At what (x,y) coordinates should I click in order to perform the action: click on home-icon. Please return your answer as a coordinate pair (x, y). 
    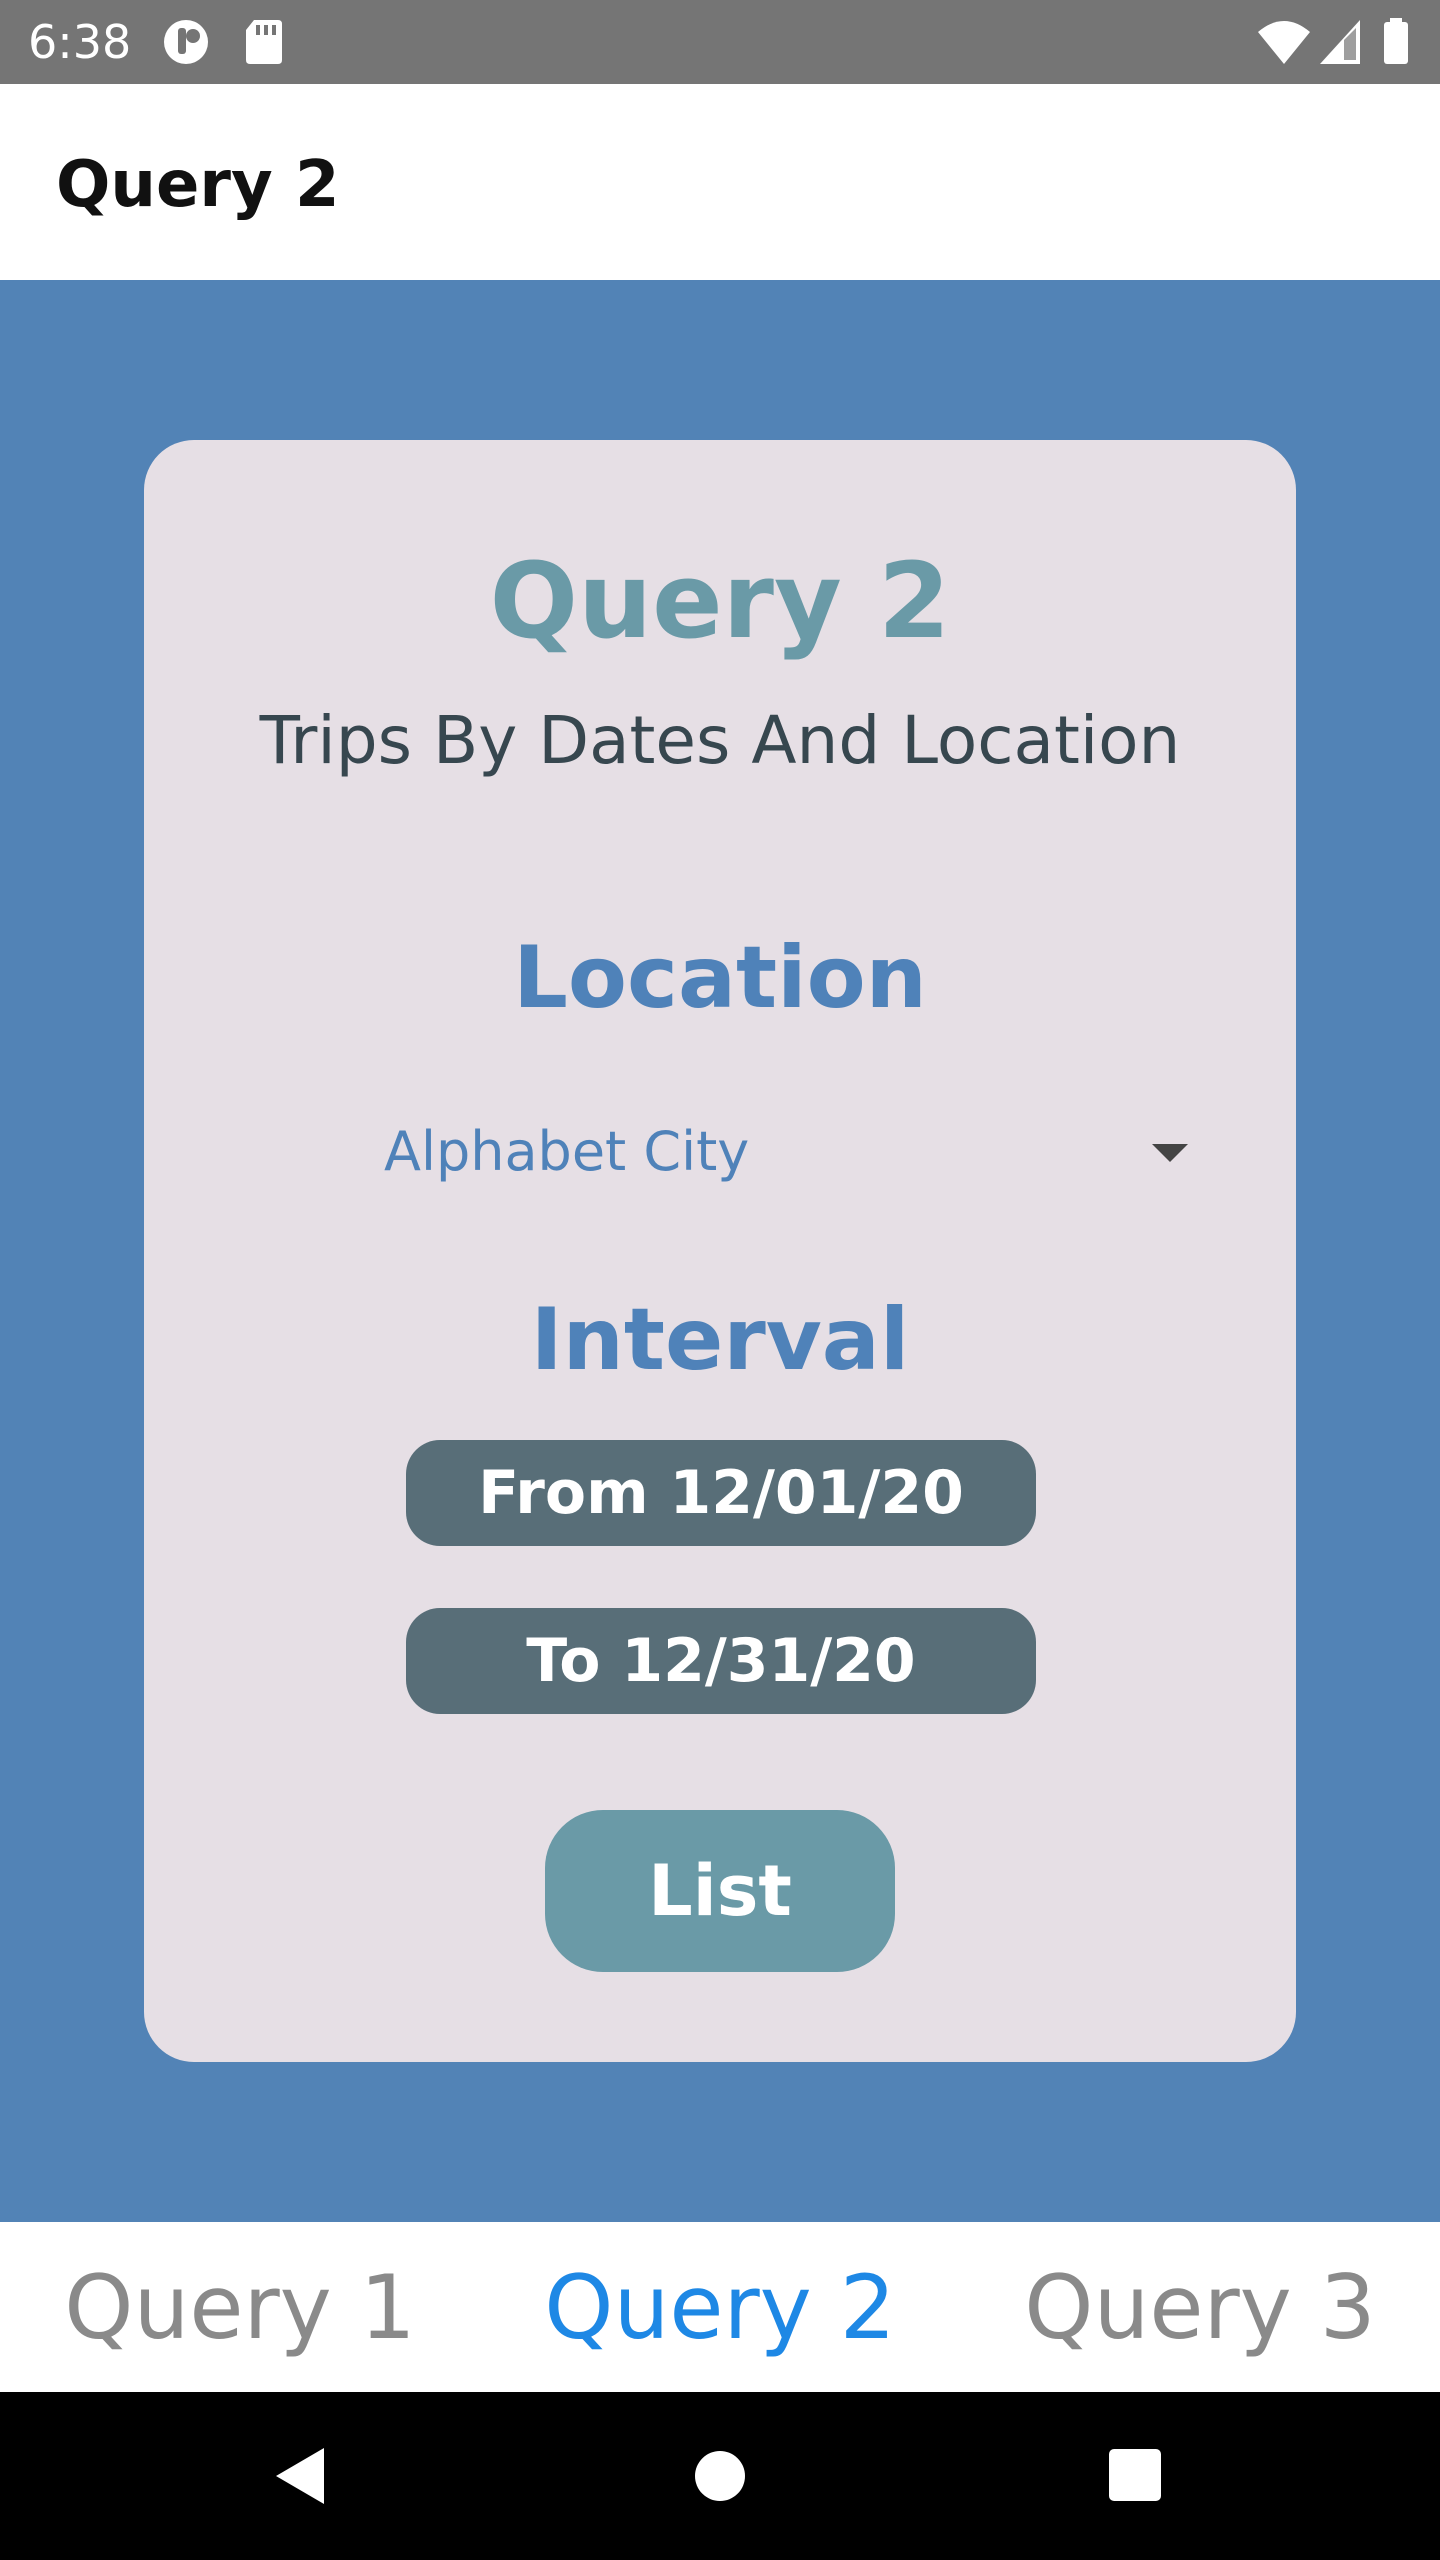
    Looking at the image, I should click on (720, 2476).